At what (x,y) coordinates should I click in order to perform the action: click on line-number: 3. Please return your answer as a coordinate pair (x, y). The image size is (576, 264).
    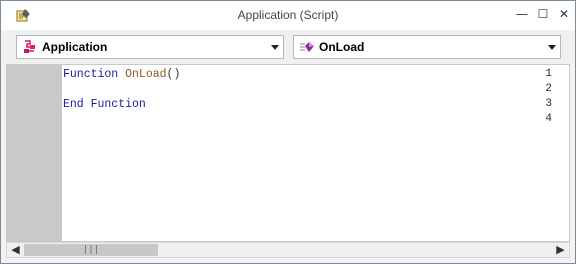
    Looking at the image, I should click on (548, 104).